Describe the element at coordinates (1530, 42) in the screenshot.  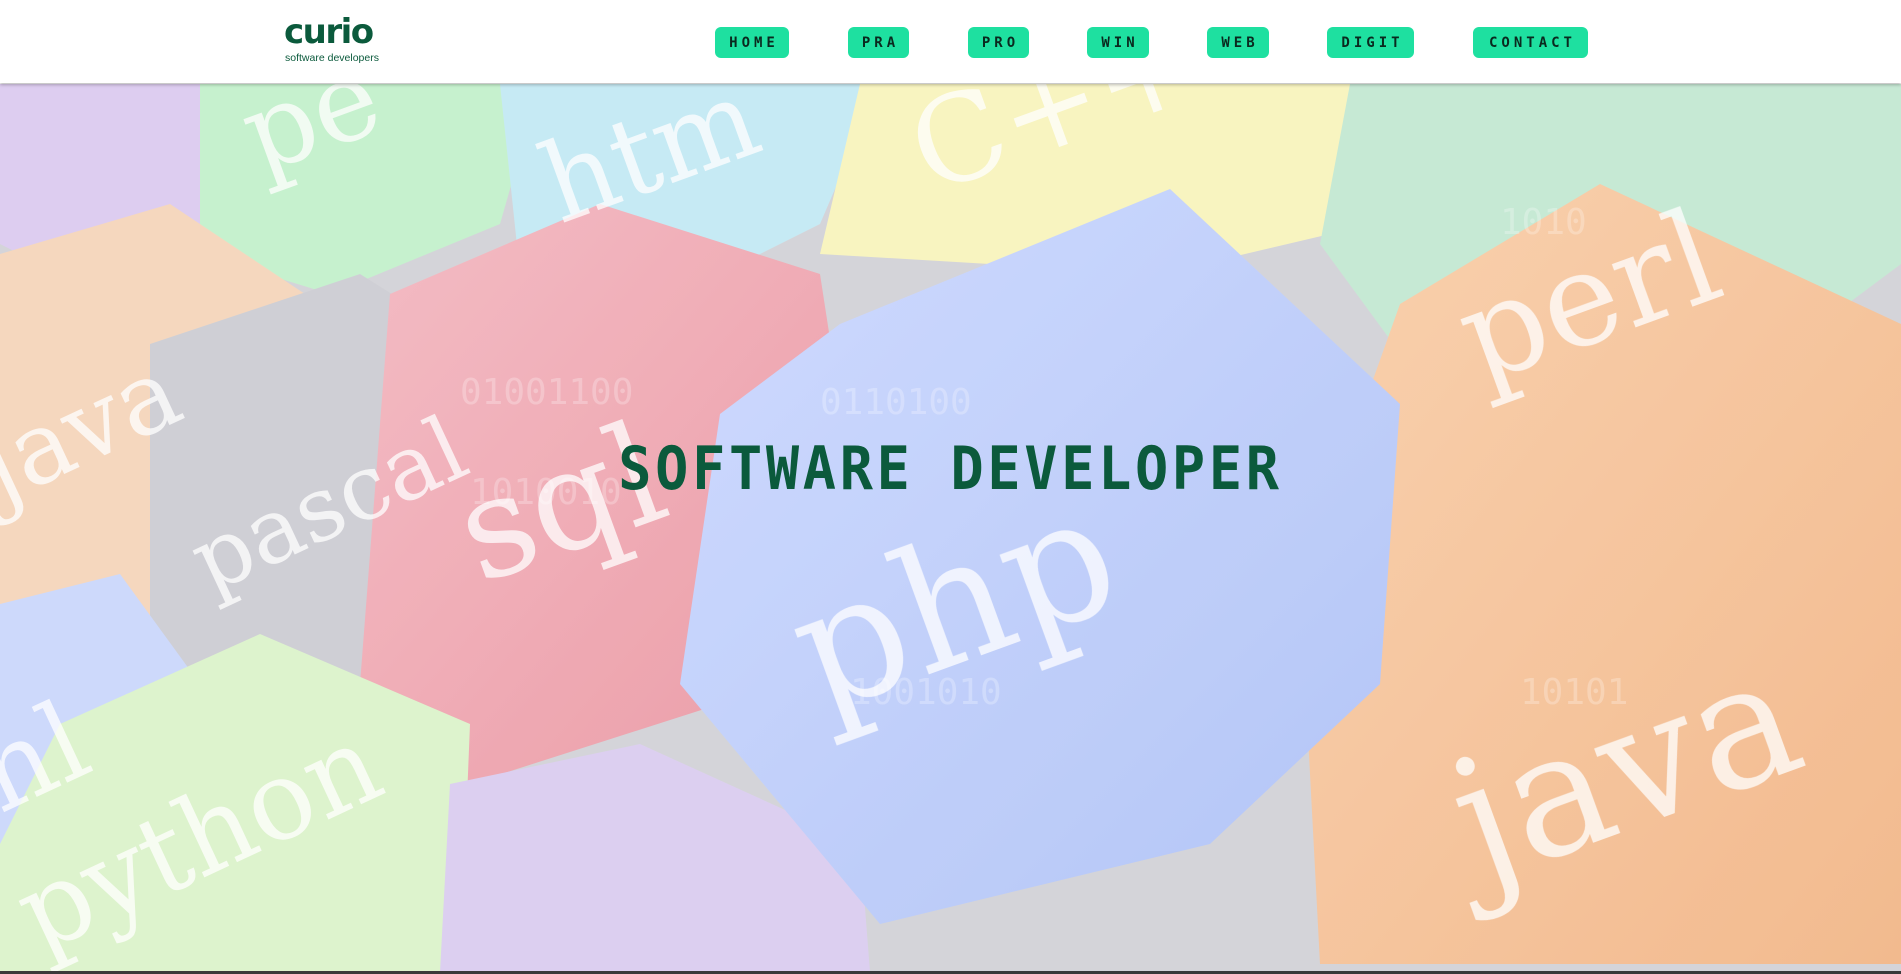
I see `nav-contact: CONTACT` at that location.